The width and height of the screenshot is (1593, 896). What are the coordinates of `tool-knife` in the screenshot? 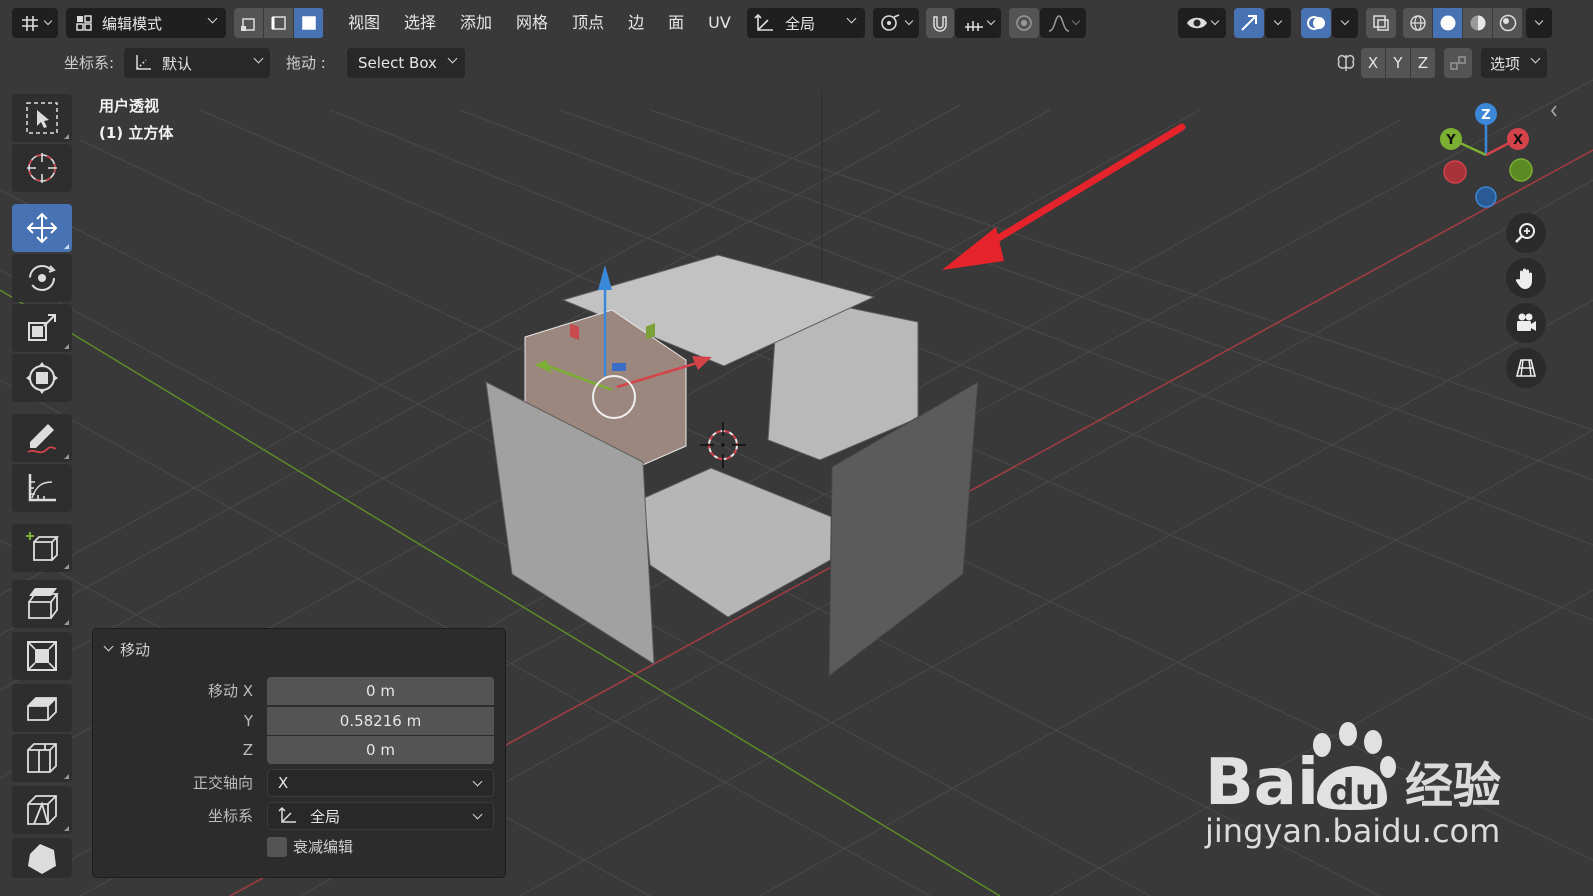 It's located at (42, 810).